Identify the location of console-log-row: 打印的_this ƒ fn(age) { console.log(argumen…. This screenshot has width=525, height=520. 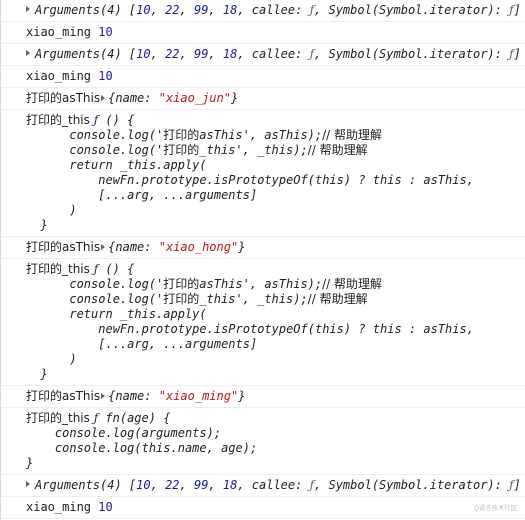
(263, 441).